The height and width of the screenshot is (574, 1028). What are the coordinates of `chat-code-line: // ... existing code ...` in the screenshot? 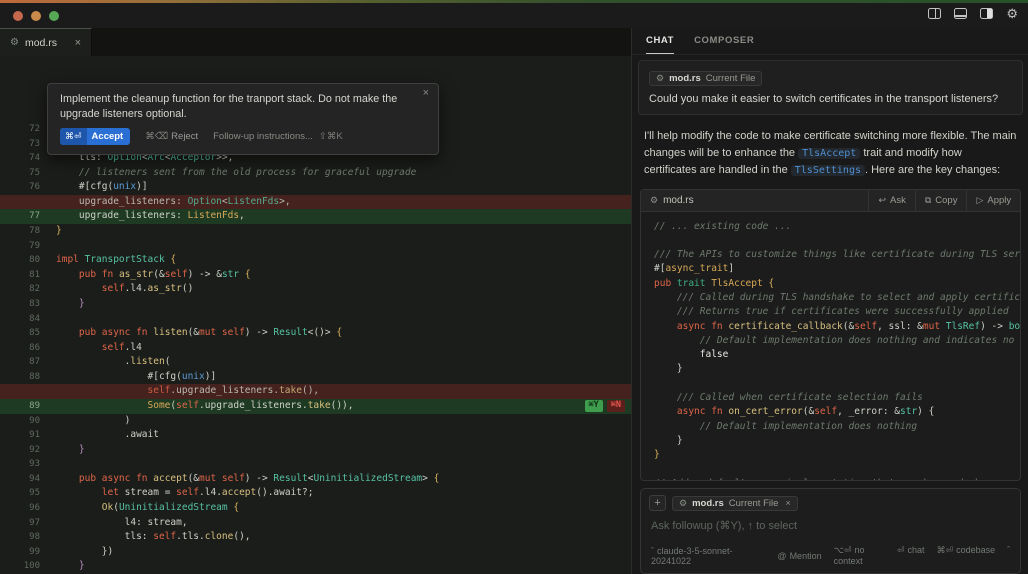 It's located at (837, 227).